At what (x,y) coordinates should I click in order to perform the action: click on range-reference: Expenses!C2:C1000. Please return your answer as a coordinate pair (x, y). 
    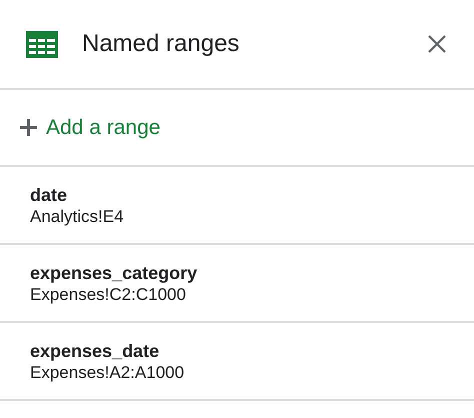
    Looking at the image, I should click on (108, 294).